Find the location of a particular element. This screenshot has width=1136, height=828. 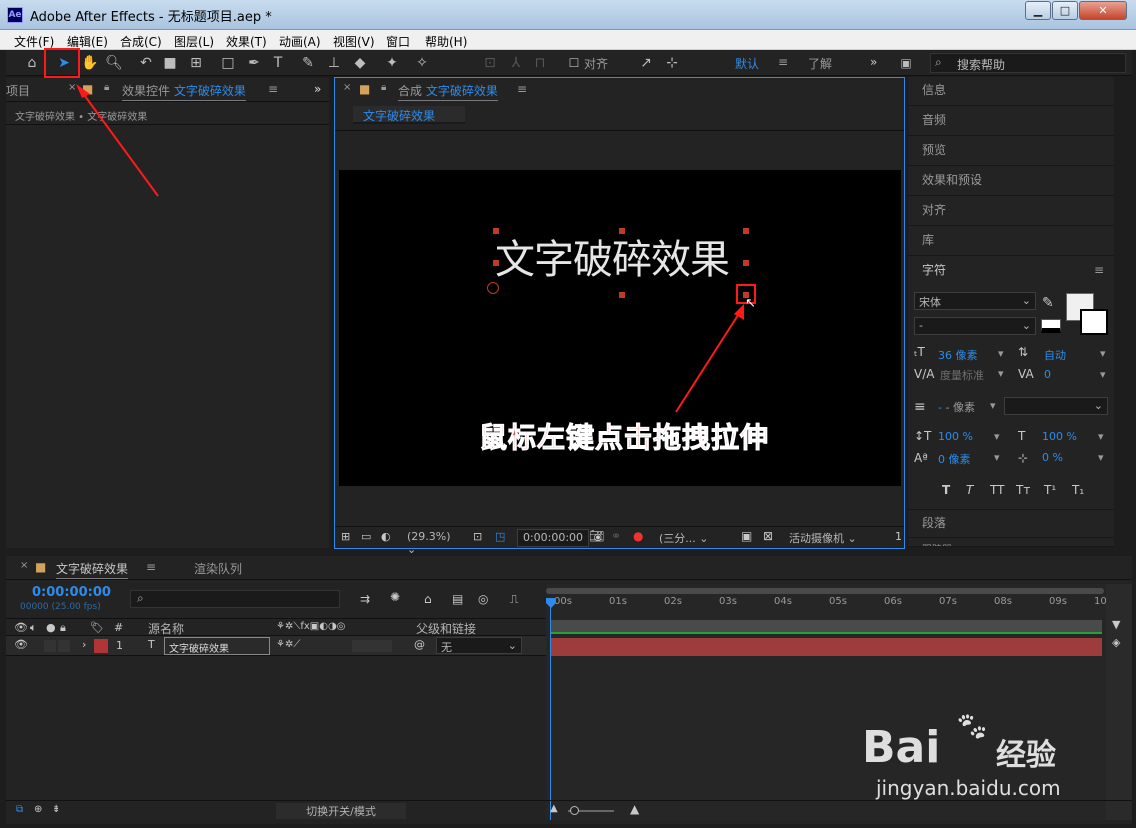

arrow-to-handle is located at coordinates (708, 362).